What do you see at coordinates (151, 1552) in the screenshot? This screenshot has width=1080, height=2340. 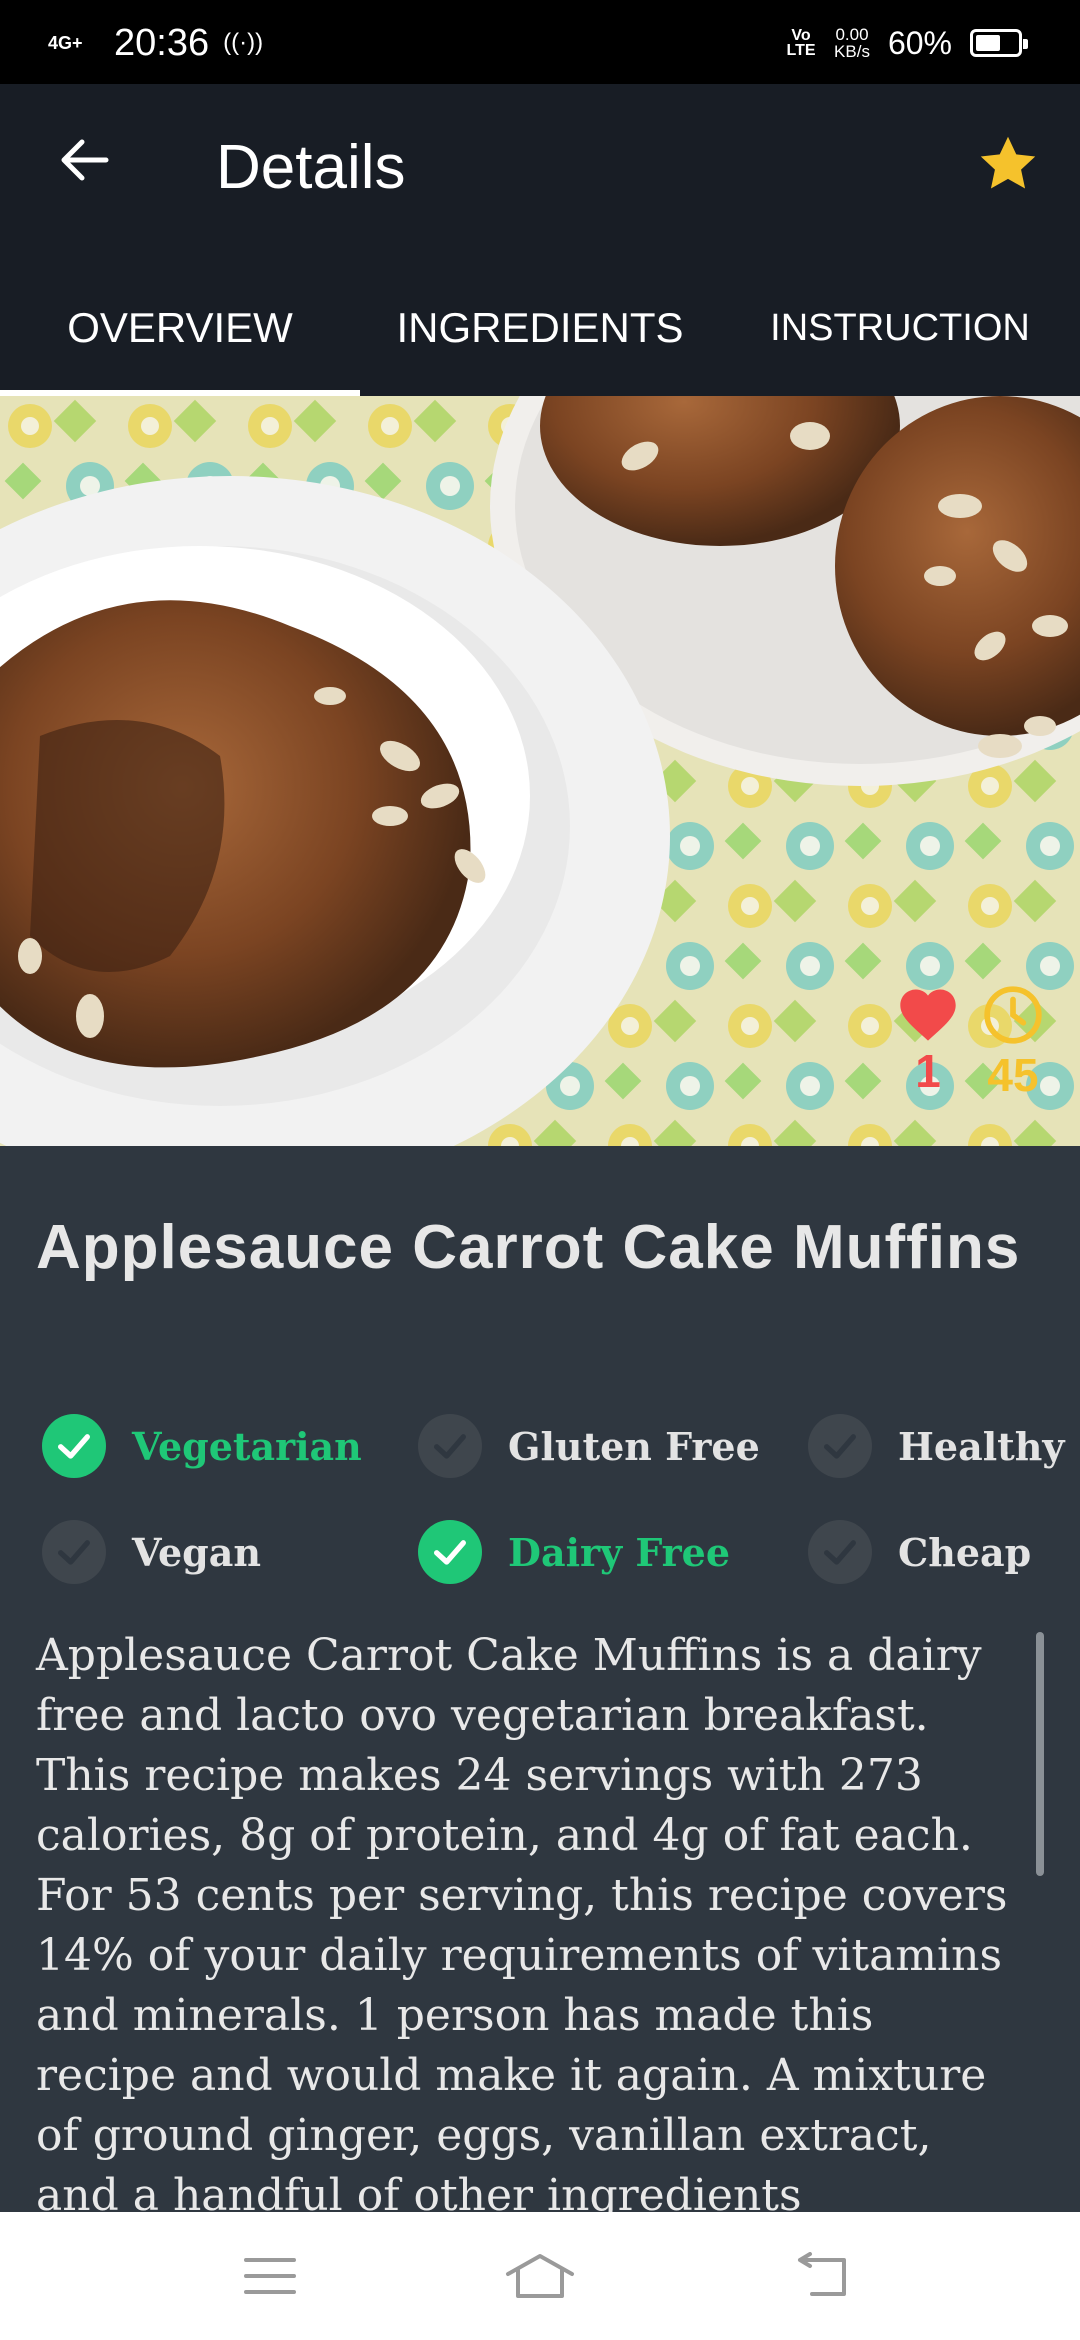 I see `tag-vegan: Vegan` at bounding box center [151, 1552].